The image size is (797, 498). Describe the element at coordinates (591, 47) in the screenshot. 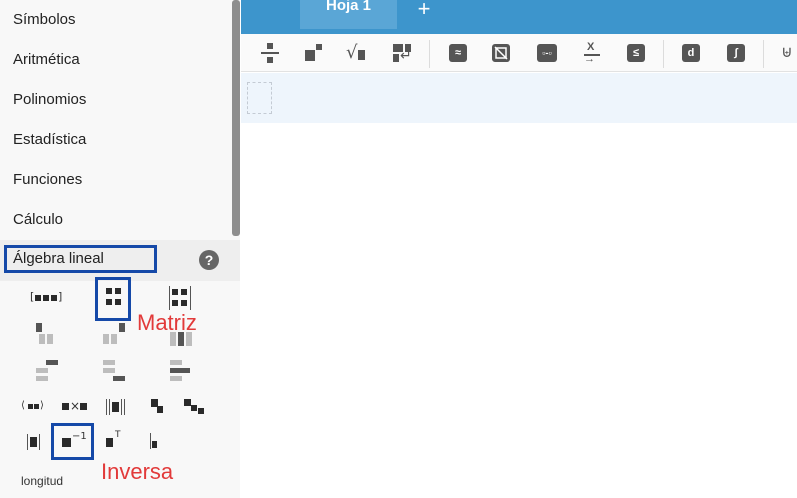

I see `solve-x-label: X` at that location.